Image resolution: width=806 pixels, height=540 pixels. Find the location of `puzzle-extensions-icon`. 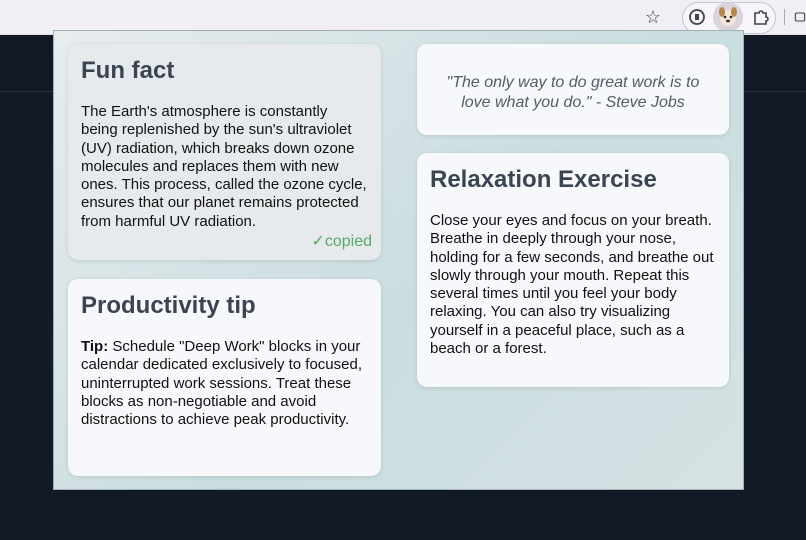

puzzle-extensions-icon is located at coordinates (761, 17).